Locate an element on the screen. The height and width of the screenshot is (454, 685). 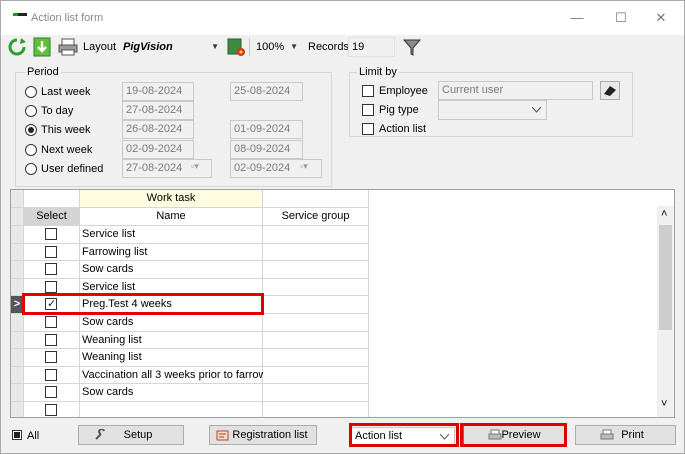
registration-icon is located at coordinates (222, 435).